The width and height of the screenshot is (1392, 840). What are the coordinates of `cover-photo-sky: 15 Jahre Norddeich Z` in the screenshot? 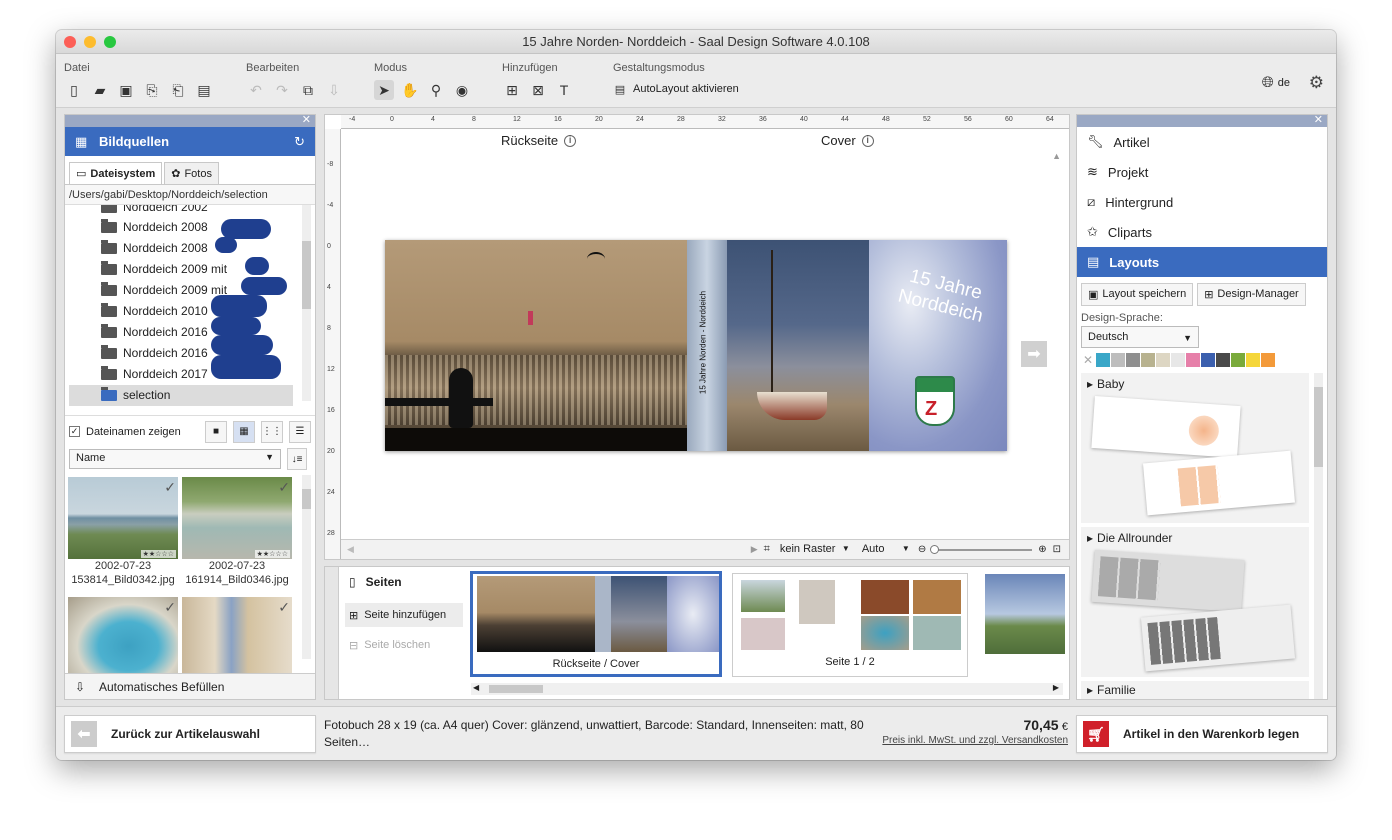 It's located at (938, 345).